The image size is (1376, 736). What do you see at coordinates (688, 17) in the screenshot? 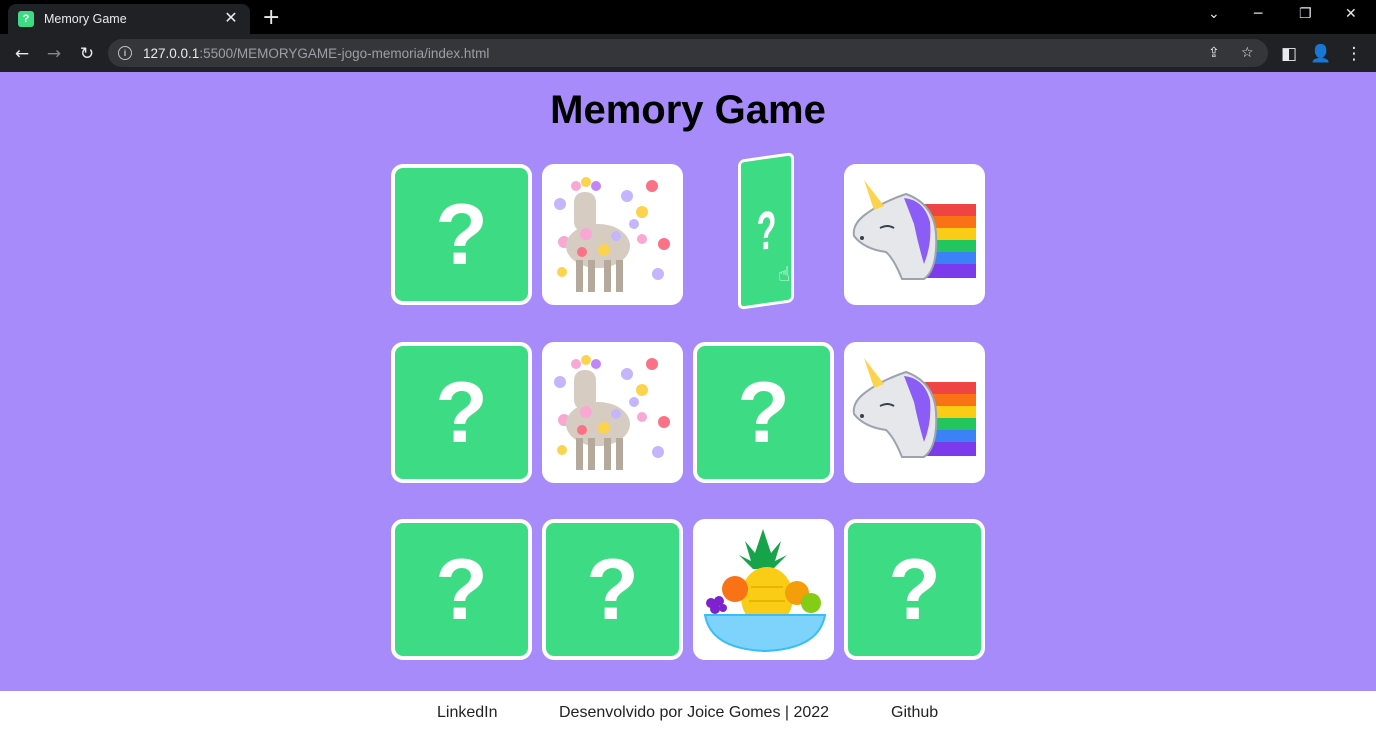
I see `tab-bar: ? Memory Game ✕ + ⌄ ─ ❐ ✕` at bounding box center [688, 17].